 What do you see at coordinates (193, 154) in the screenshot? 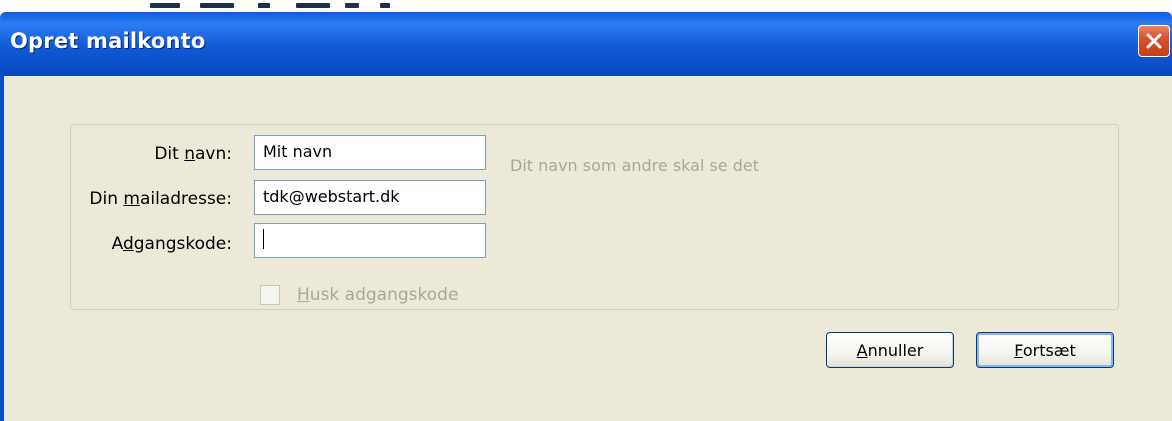
I see `name-label: Dit navn:` at bounding box center [193, 154].